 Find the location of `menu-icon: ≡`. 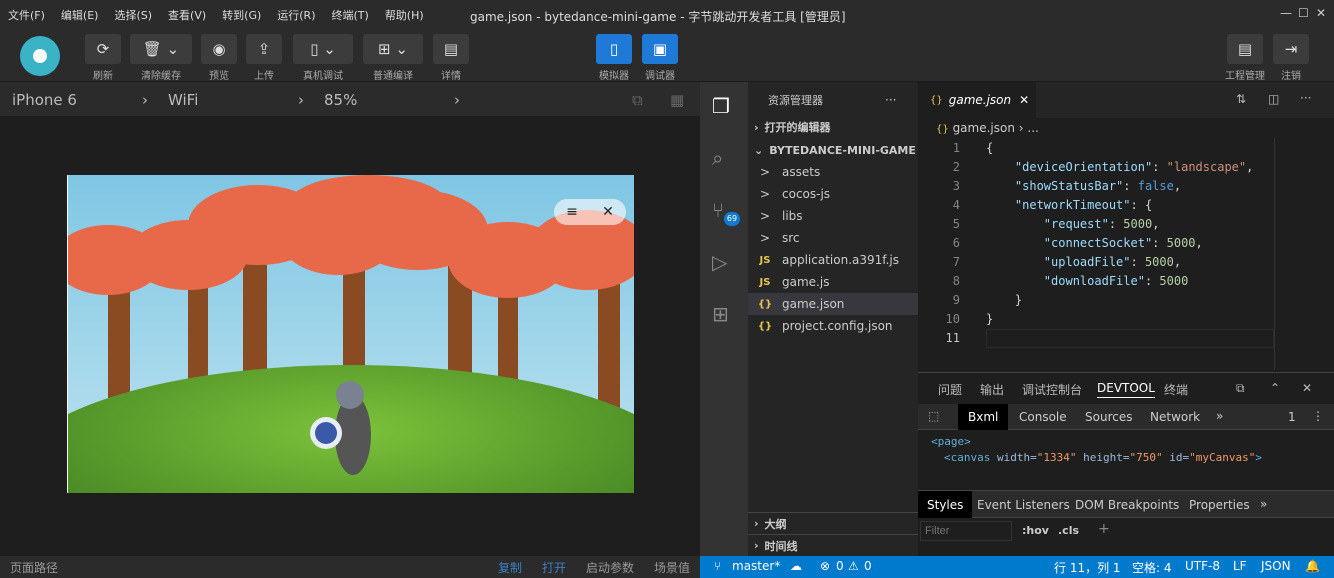

menu-icon: ≡ is located at coordinates (572, 212).